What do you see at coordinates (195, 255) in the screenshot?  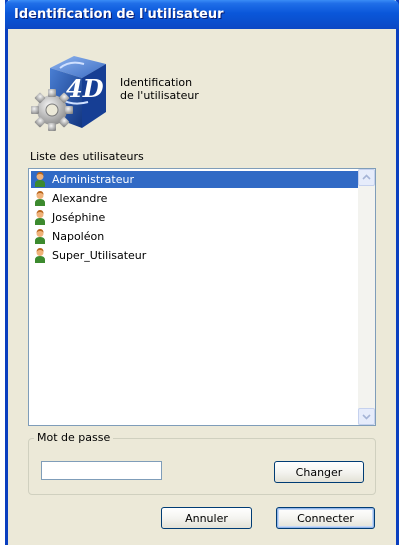 I see `user-list-item: Super_Utilisateur` at bounding box center [195, 255].